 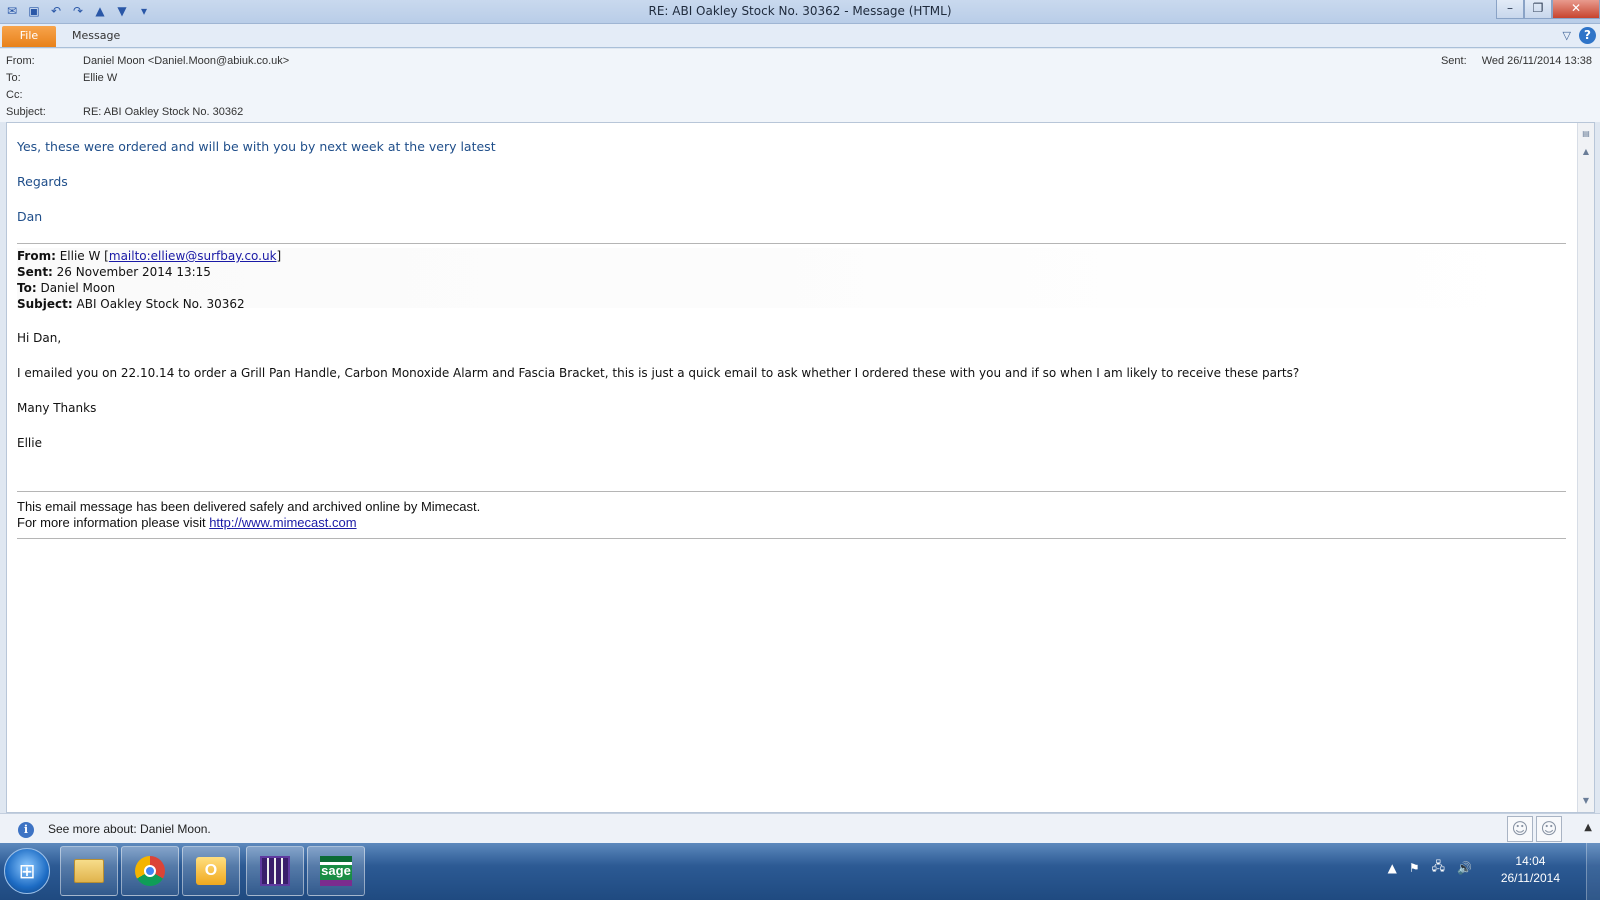 What do you see at coordinates (14, 95) in the screenshot?
I see `cc-label: Cc:` at bounding box center [14, 95].